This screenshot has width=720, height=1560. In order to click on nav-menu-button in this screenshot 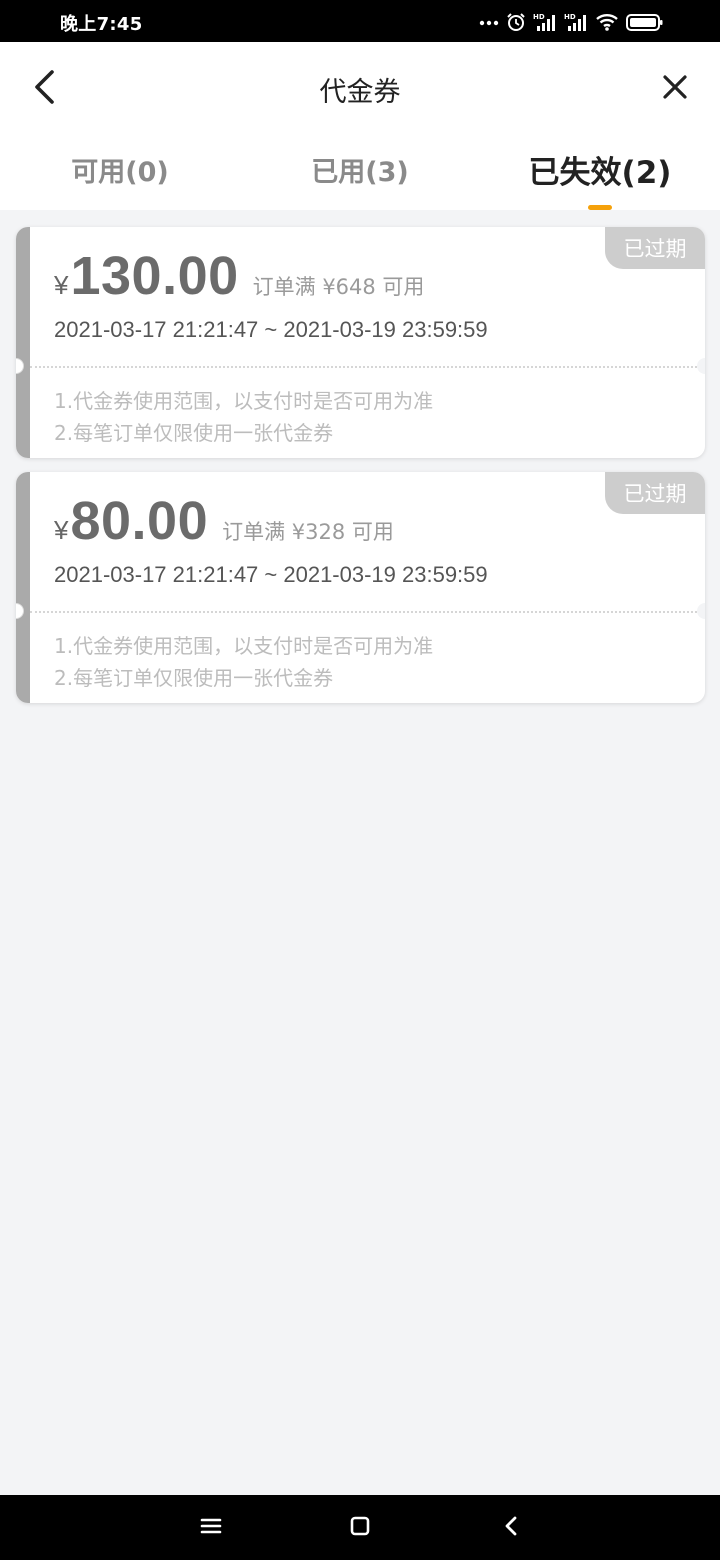, I will do `click(211, 1528)`.